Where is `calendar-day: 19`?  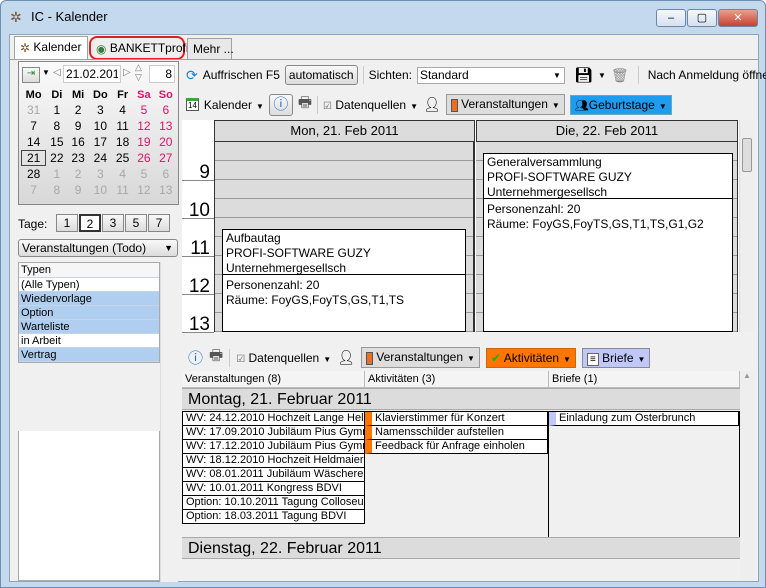 calendar-day: 19 is located at coordinates (143, 142).